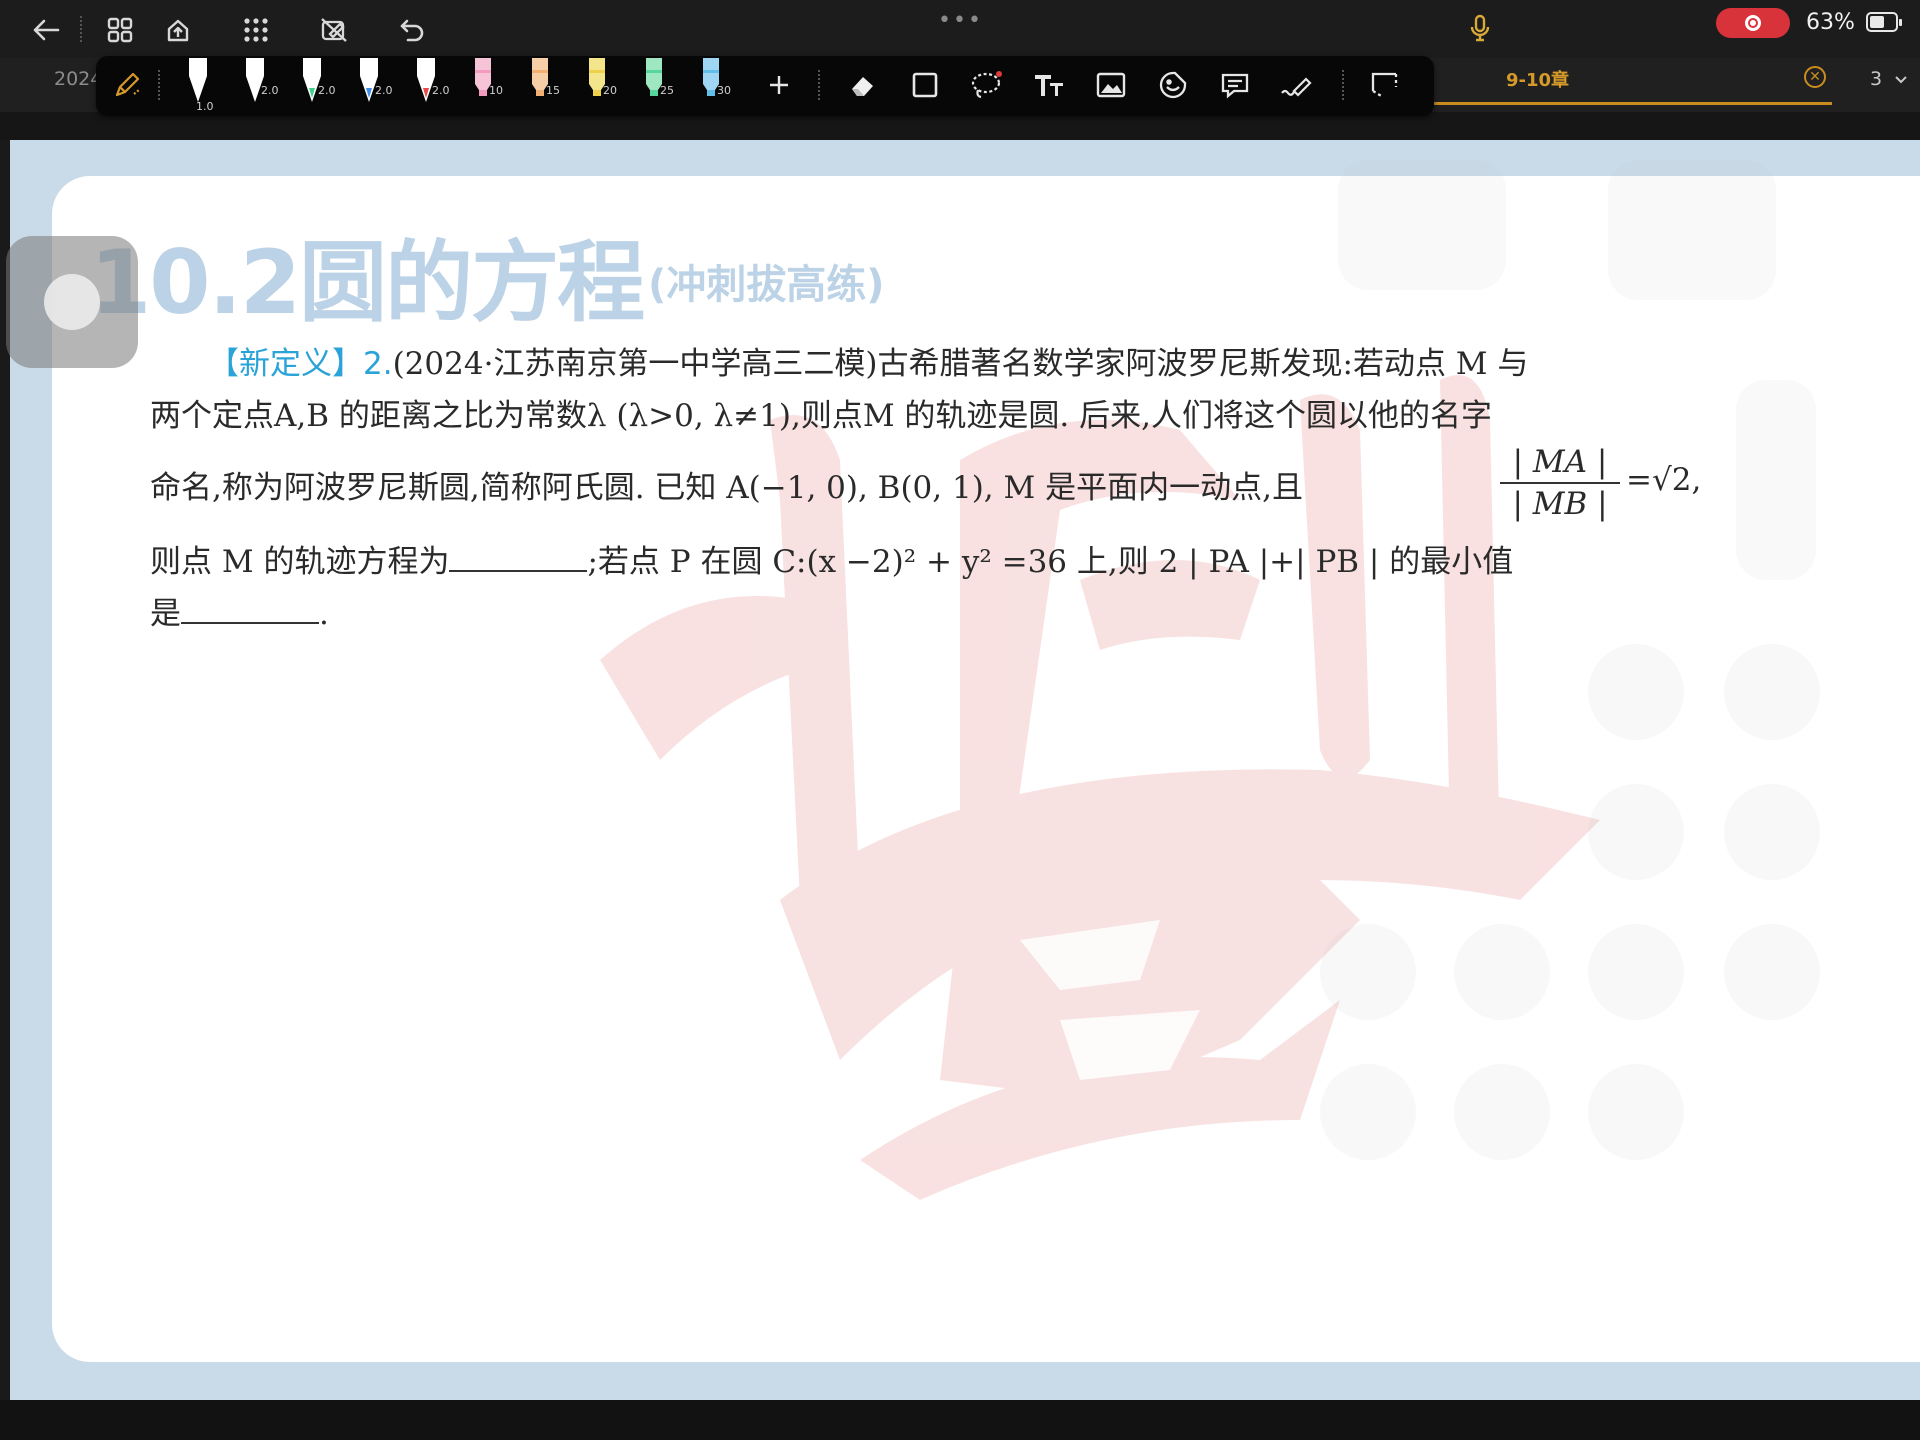  I want to click on fraction-ma-mb: | MA | | MB |, so click(1560, 483).